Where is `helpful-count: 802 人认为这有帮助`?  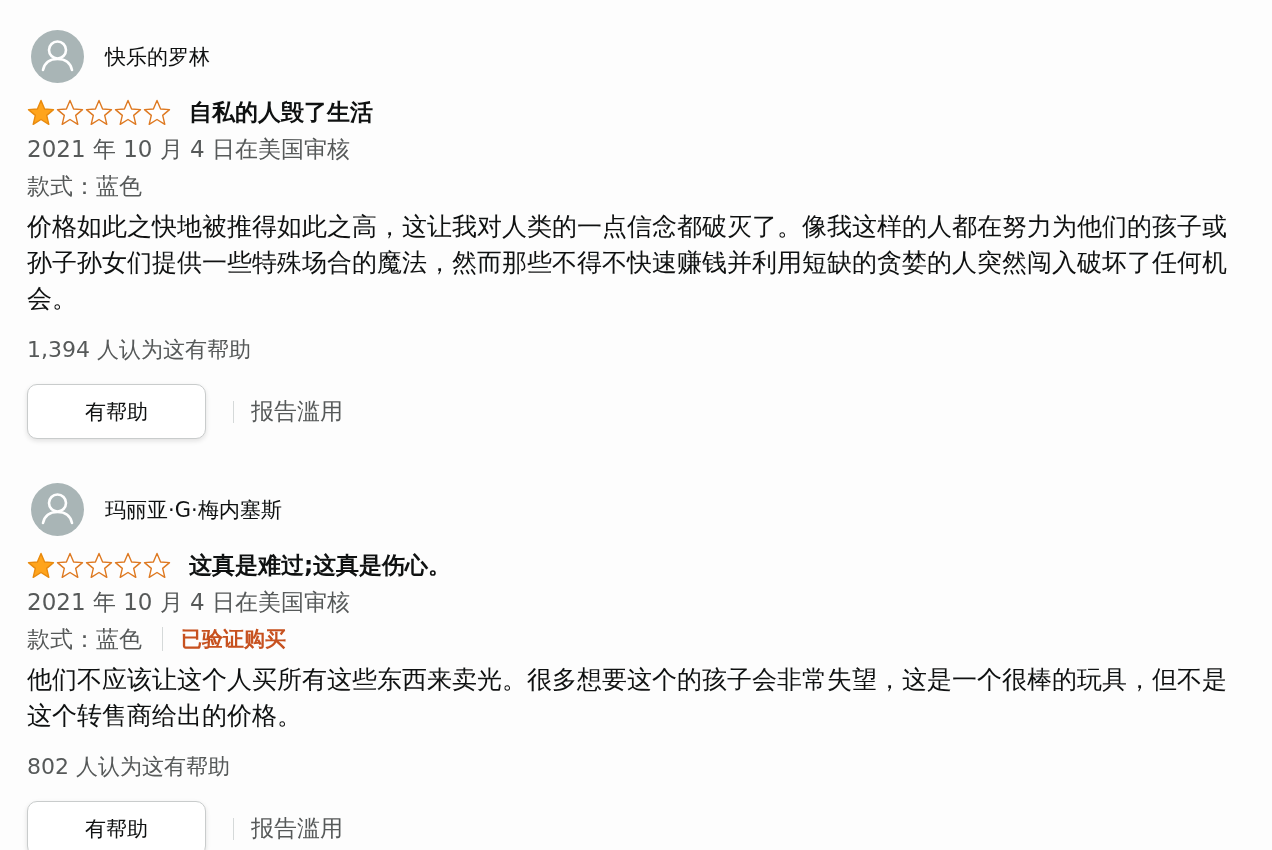
helpful-count: 802 人认为这有帮助 is located at coordinates (128, 767).